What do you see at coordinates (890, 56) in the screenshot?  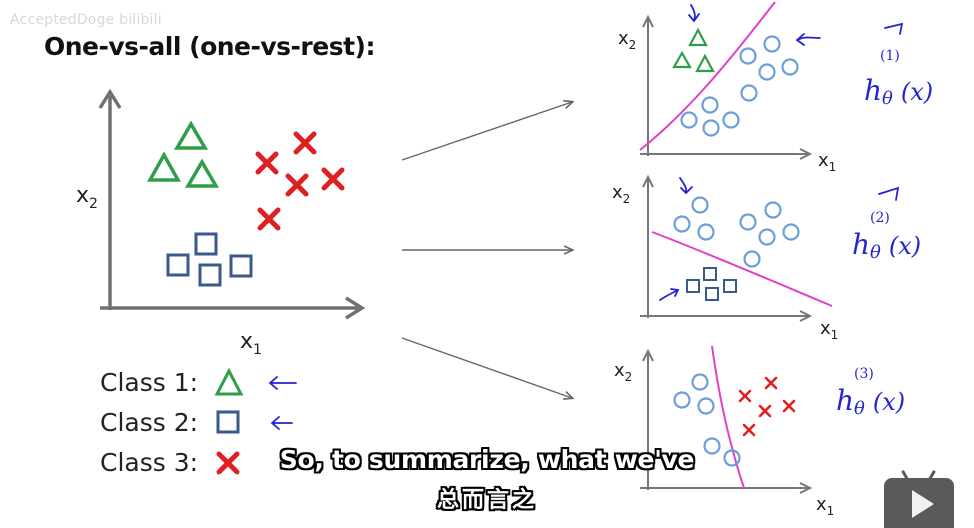 I see `hypothesis-1-superscript: (1)` at bounding box center [890, 56].